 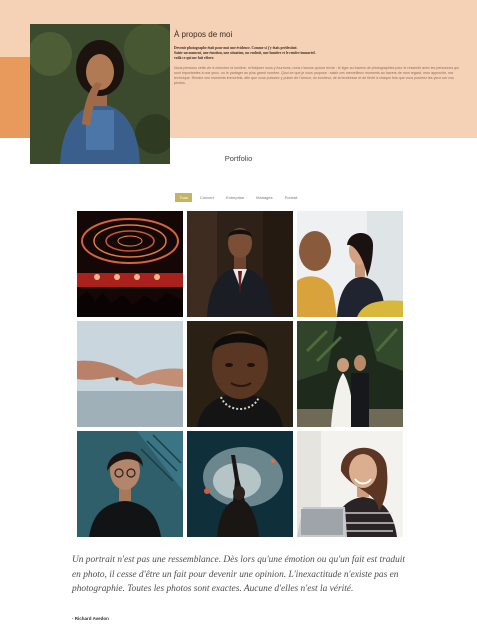 I want to click on quote-author: - Richard Avedon, so click(x=90, y=618).